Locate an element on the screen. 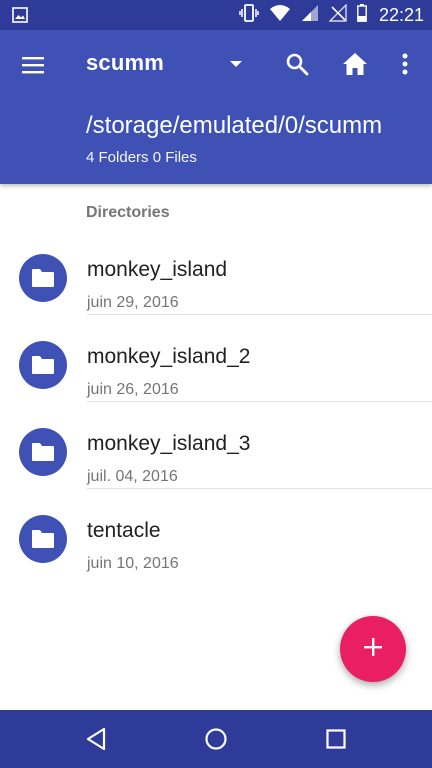  folder-date: juin 10, 2016 is located at coordinates (133, 563).